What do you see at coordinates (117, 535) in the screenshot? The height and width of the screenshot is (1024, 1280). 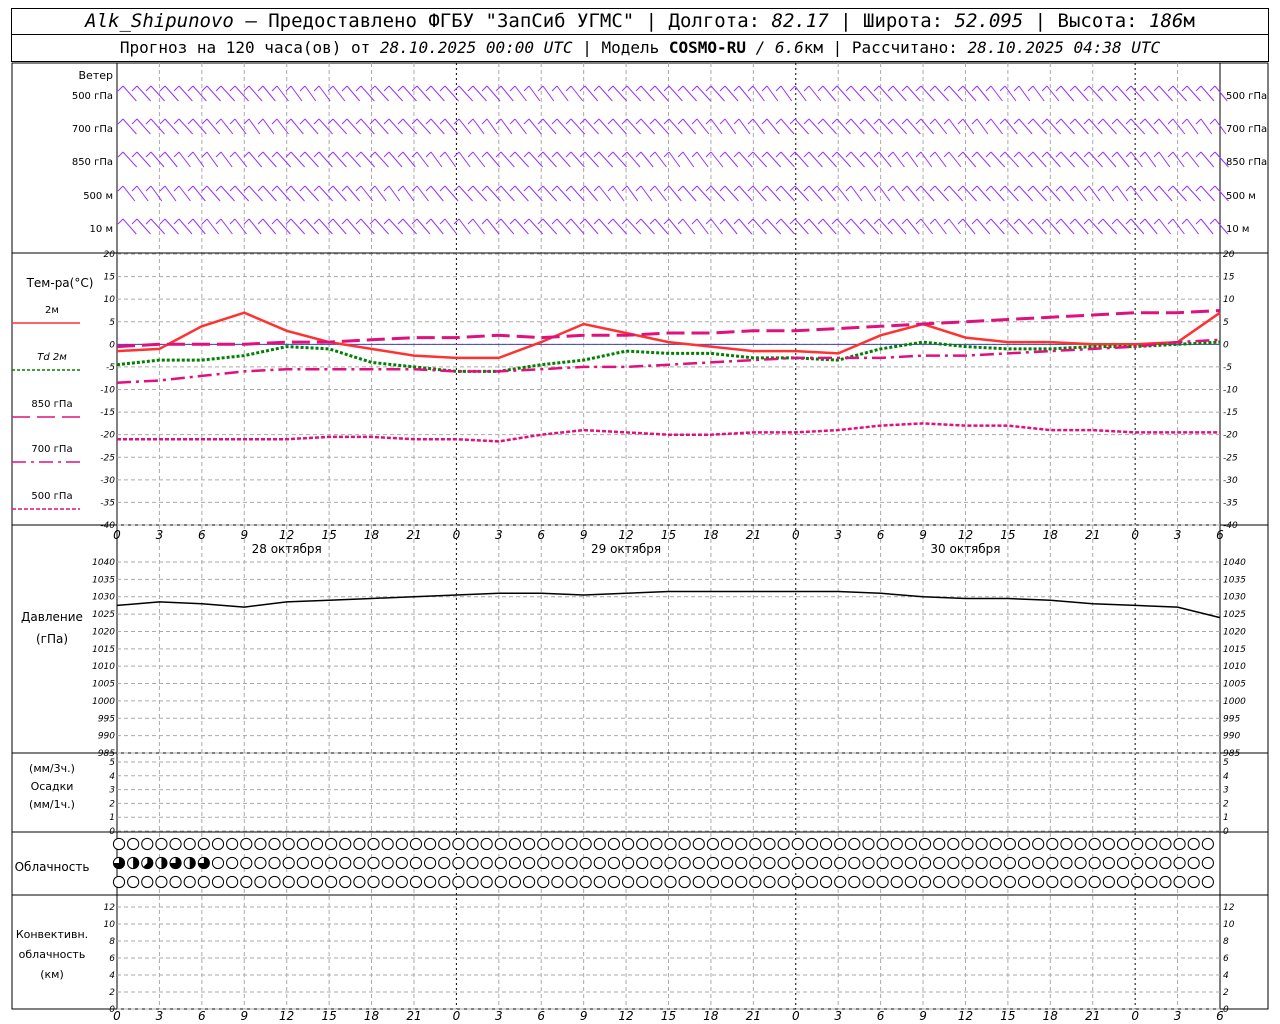 I see `hour-tick-label: 0` at bounding box center [117, 535].